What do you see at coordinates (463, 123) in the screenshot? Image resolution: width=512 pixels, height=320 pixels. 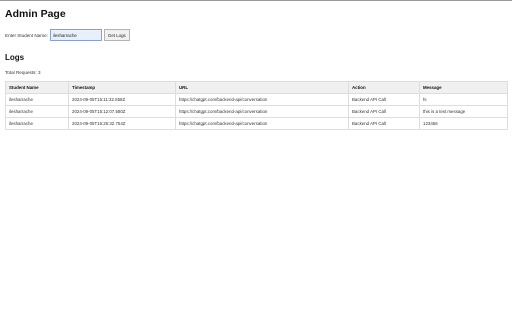 I see `cell-message: 123456` at bounding box center [463, 123].